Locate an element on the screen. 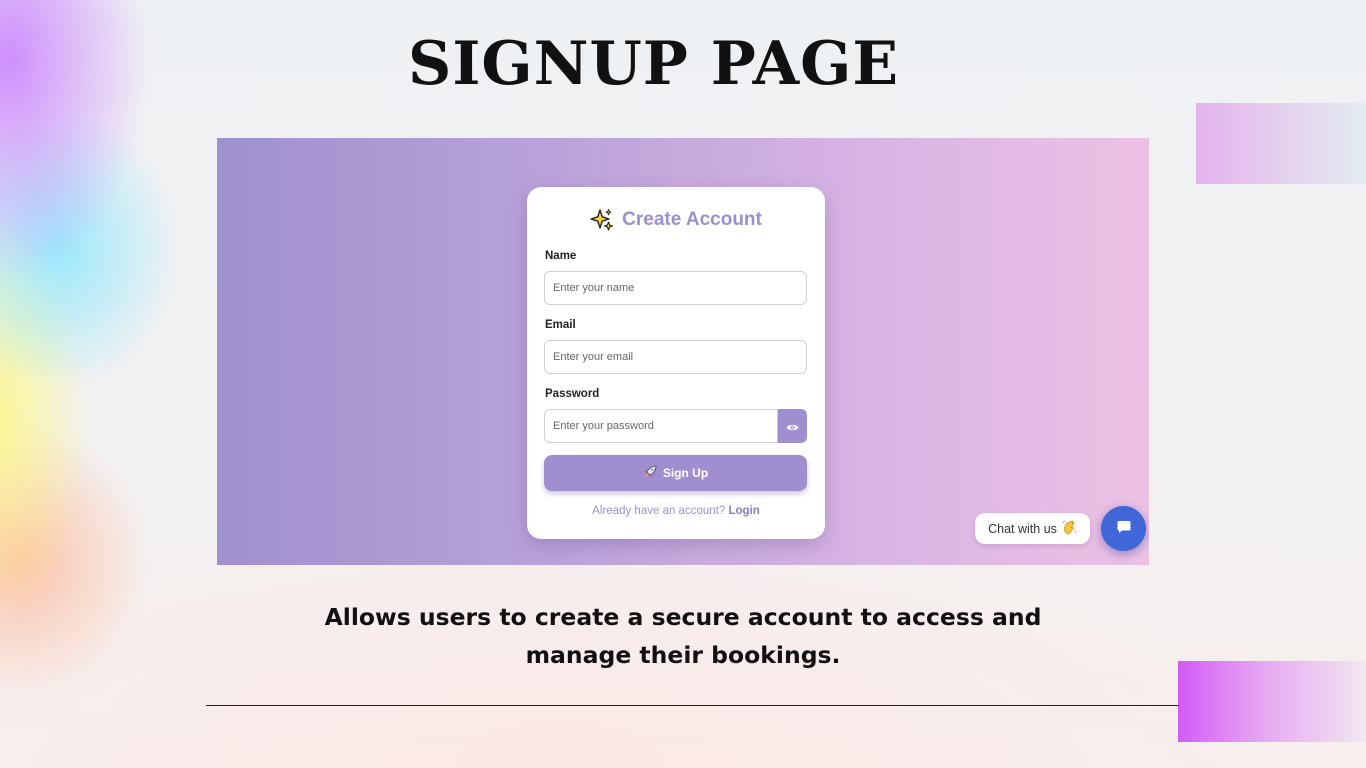 The image size is (1366, 768). rocket-icon is located at coordinates (650, 473).